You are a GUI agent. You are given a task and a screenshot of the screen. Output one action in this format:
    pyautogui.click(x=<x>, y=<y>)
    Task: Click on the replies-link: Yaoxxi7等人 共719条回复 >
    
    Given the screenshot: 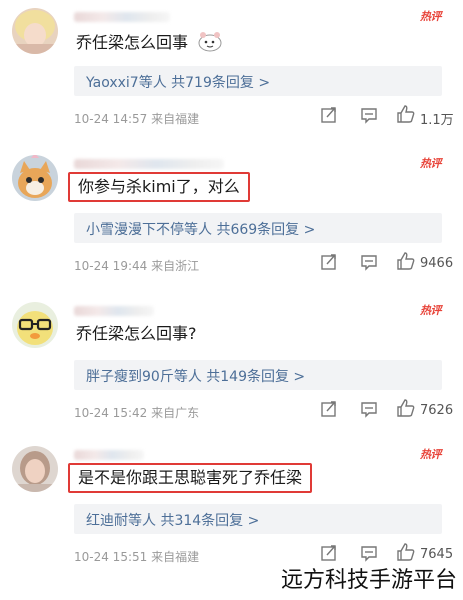 What is the action you would take?
    pyautogui.click(x=178, y=82)
    